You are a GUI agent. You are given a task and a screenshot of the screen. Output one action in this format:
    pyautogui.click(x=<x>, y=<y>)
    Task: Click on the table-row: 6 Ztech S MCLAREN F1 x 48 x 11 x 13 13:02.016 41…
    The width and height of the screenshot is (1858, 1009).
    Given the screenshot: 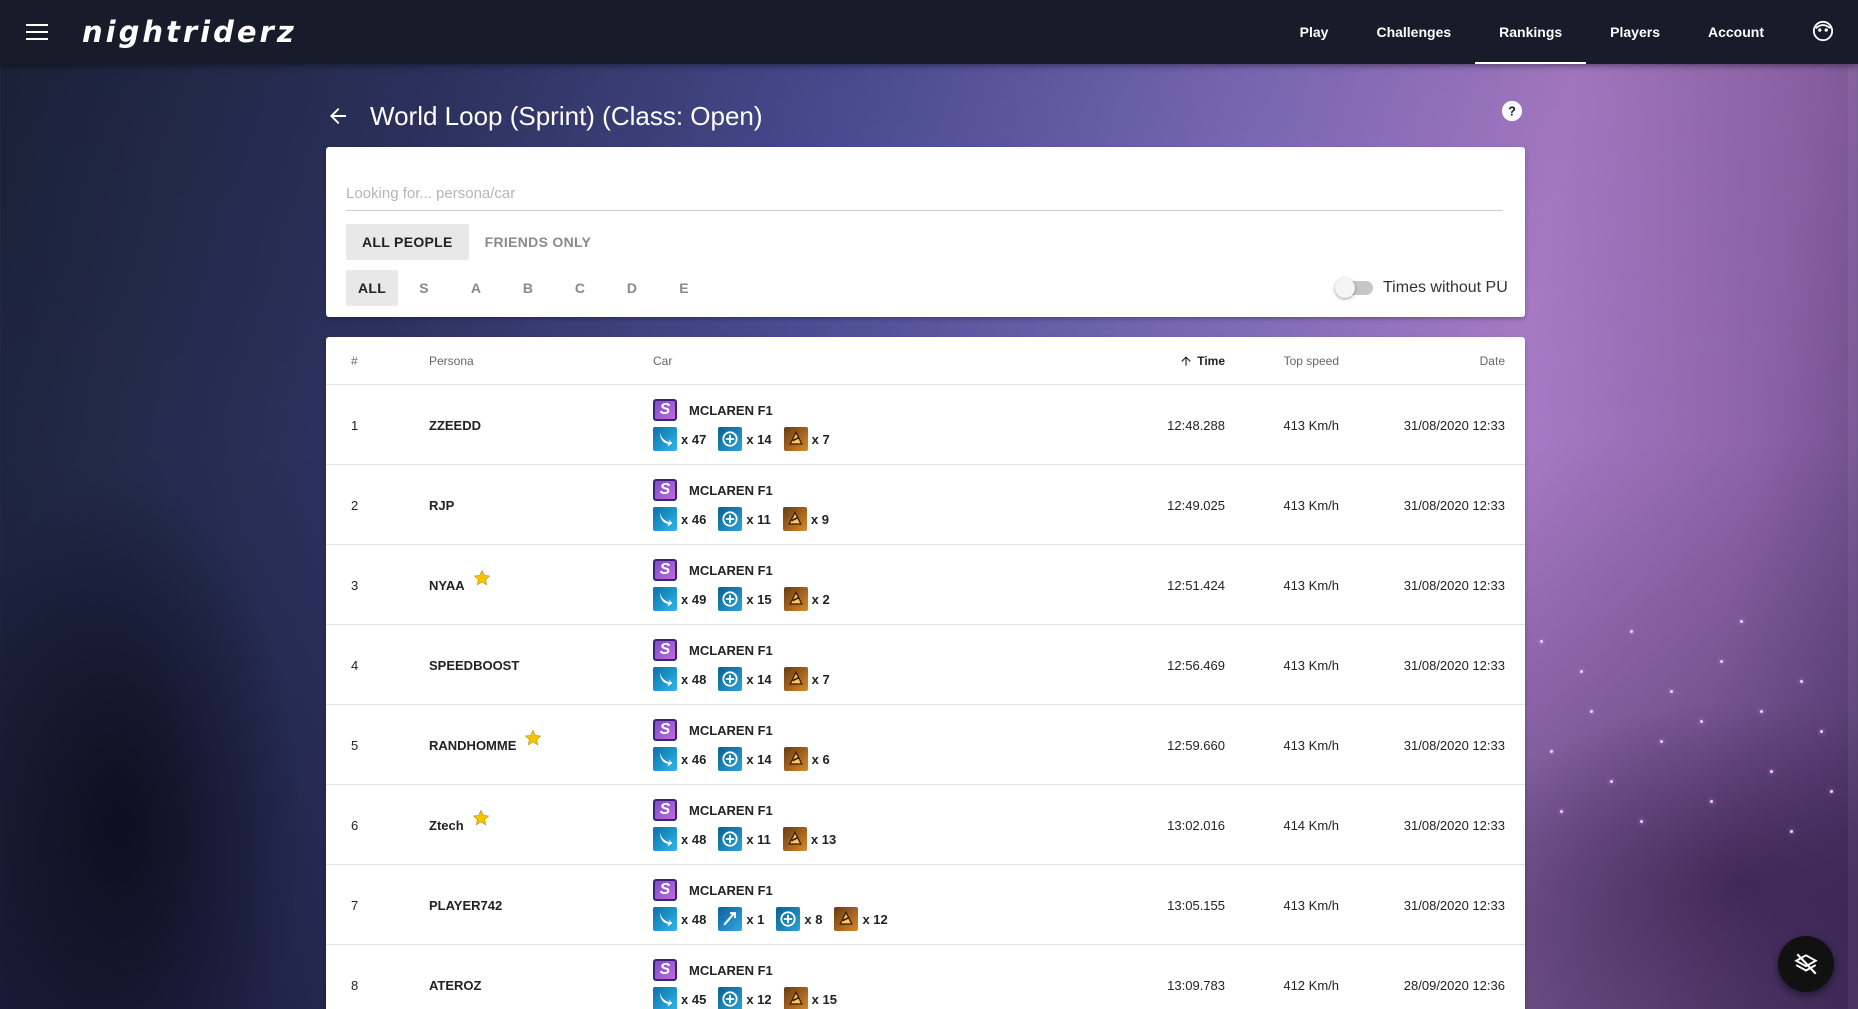 What is the action you would take?
    pyautogui.click(x=925, y=825)
    